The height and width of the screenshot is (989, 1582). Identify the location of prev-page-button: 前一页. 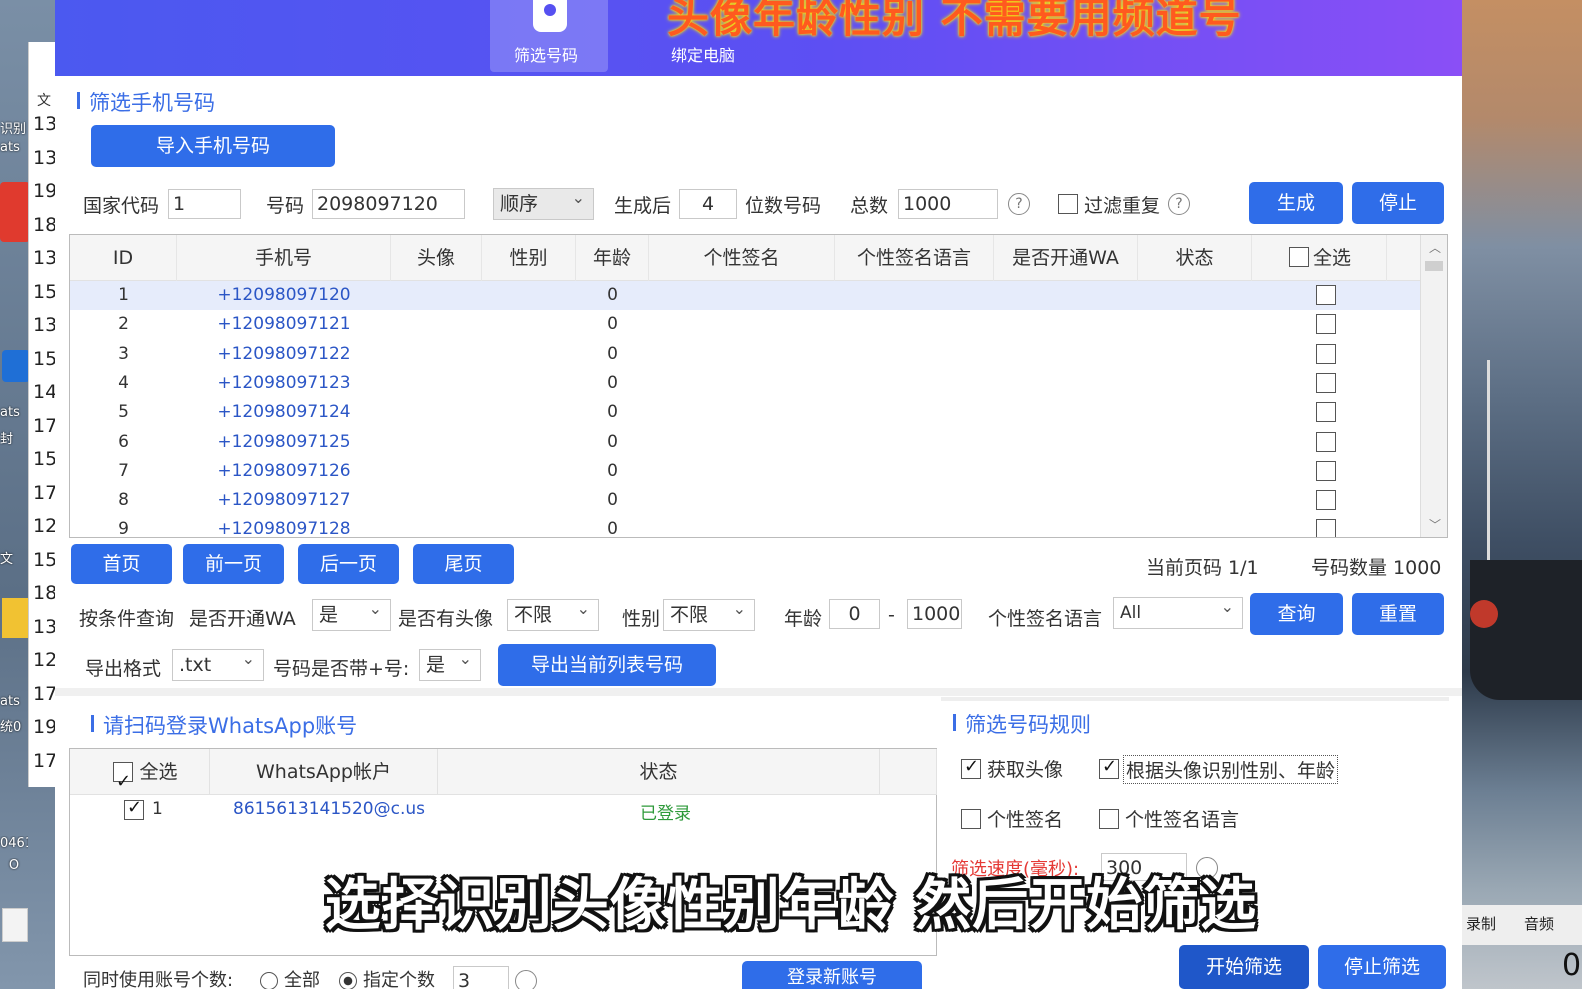
(233, 564).